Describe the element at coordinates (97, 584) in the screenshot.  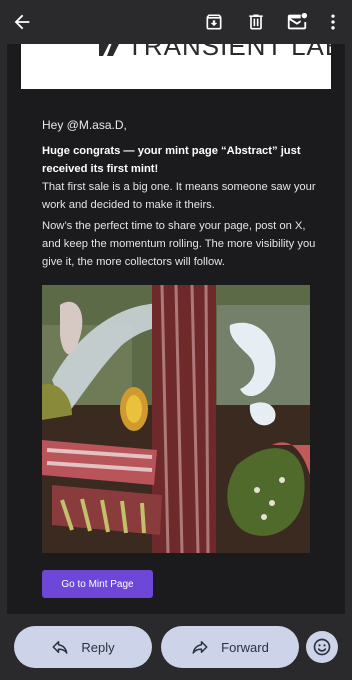
I see `go-to-mint-page-button: Go to Mint Page` at that location.